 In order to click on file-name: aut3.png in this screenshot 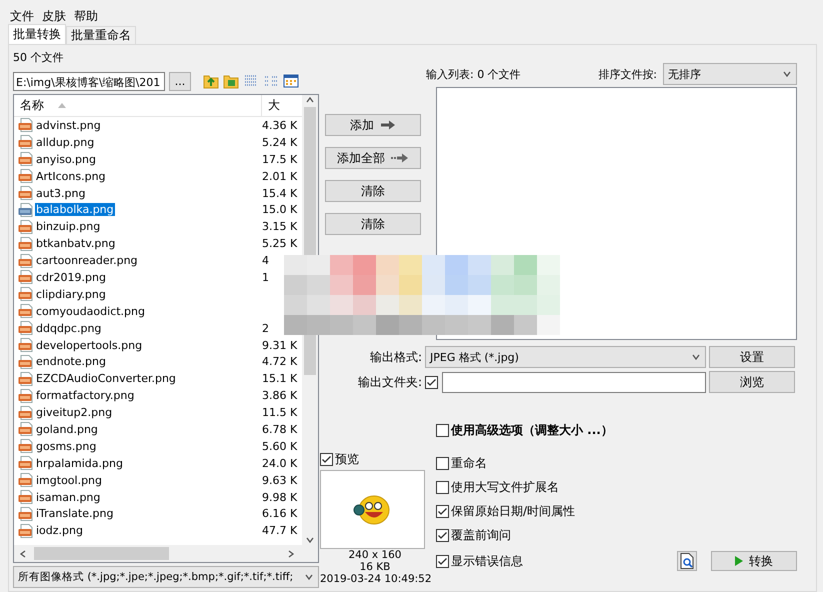, I will do `click(60, 193)`.